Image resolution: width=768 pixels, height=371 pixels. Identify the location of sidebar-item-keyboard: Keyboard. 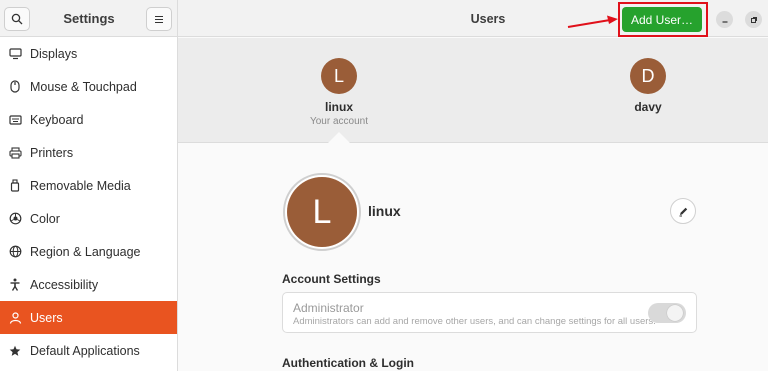
(88, 119).